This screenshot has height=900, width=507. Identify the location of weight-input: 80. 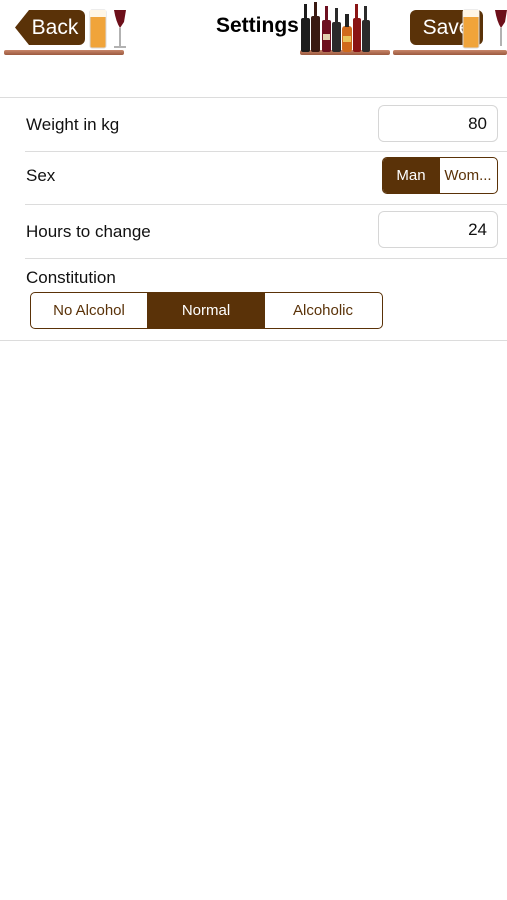
(438, 123).